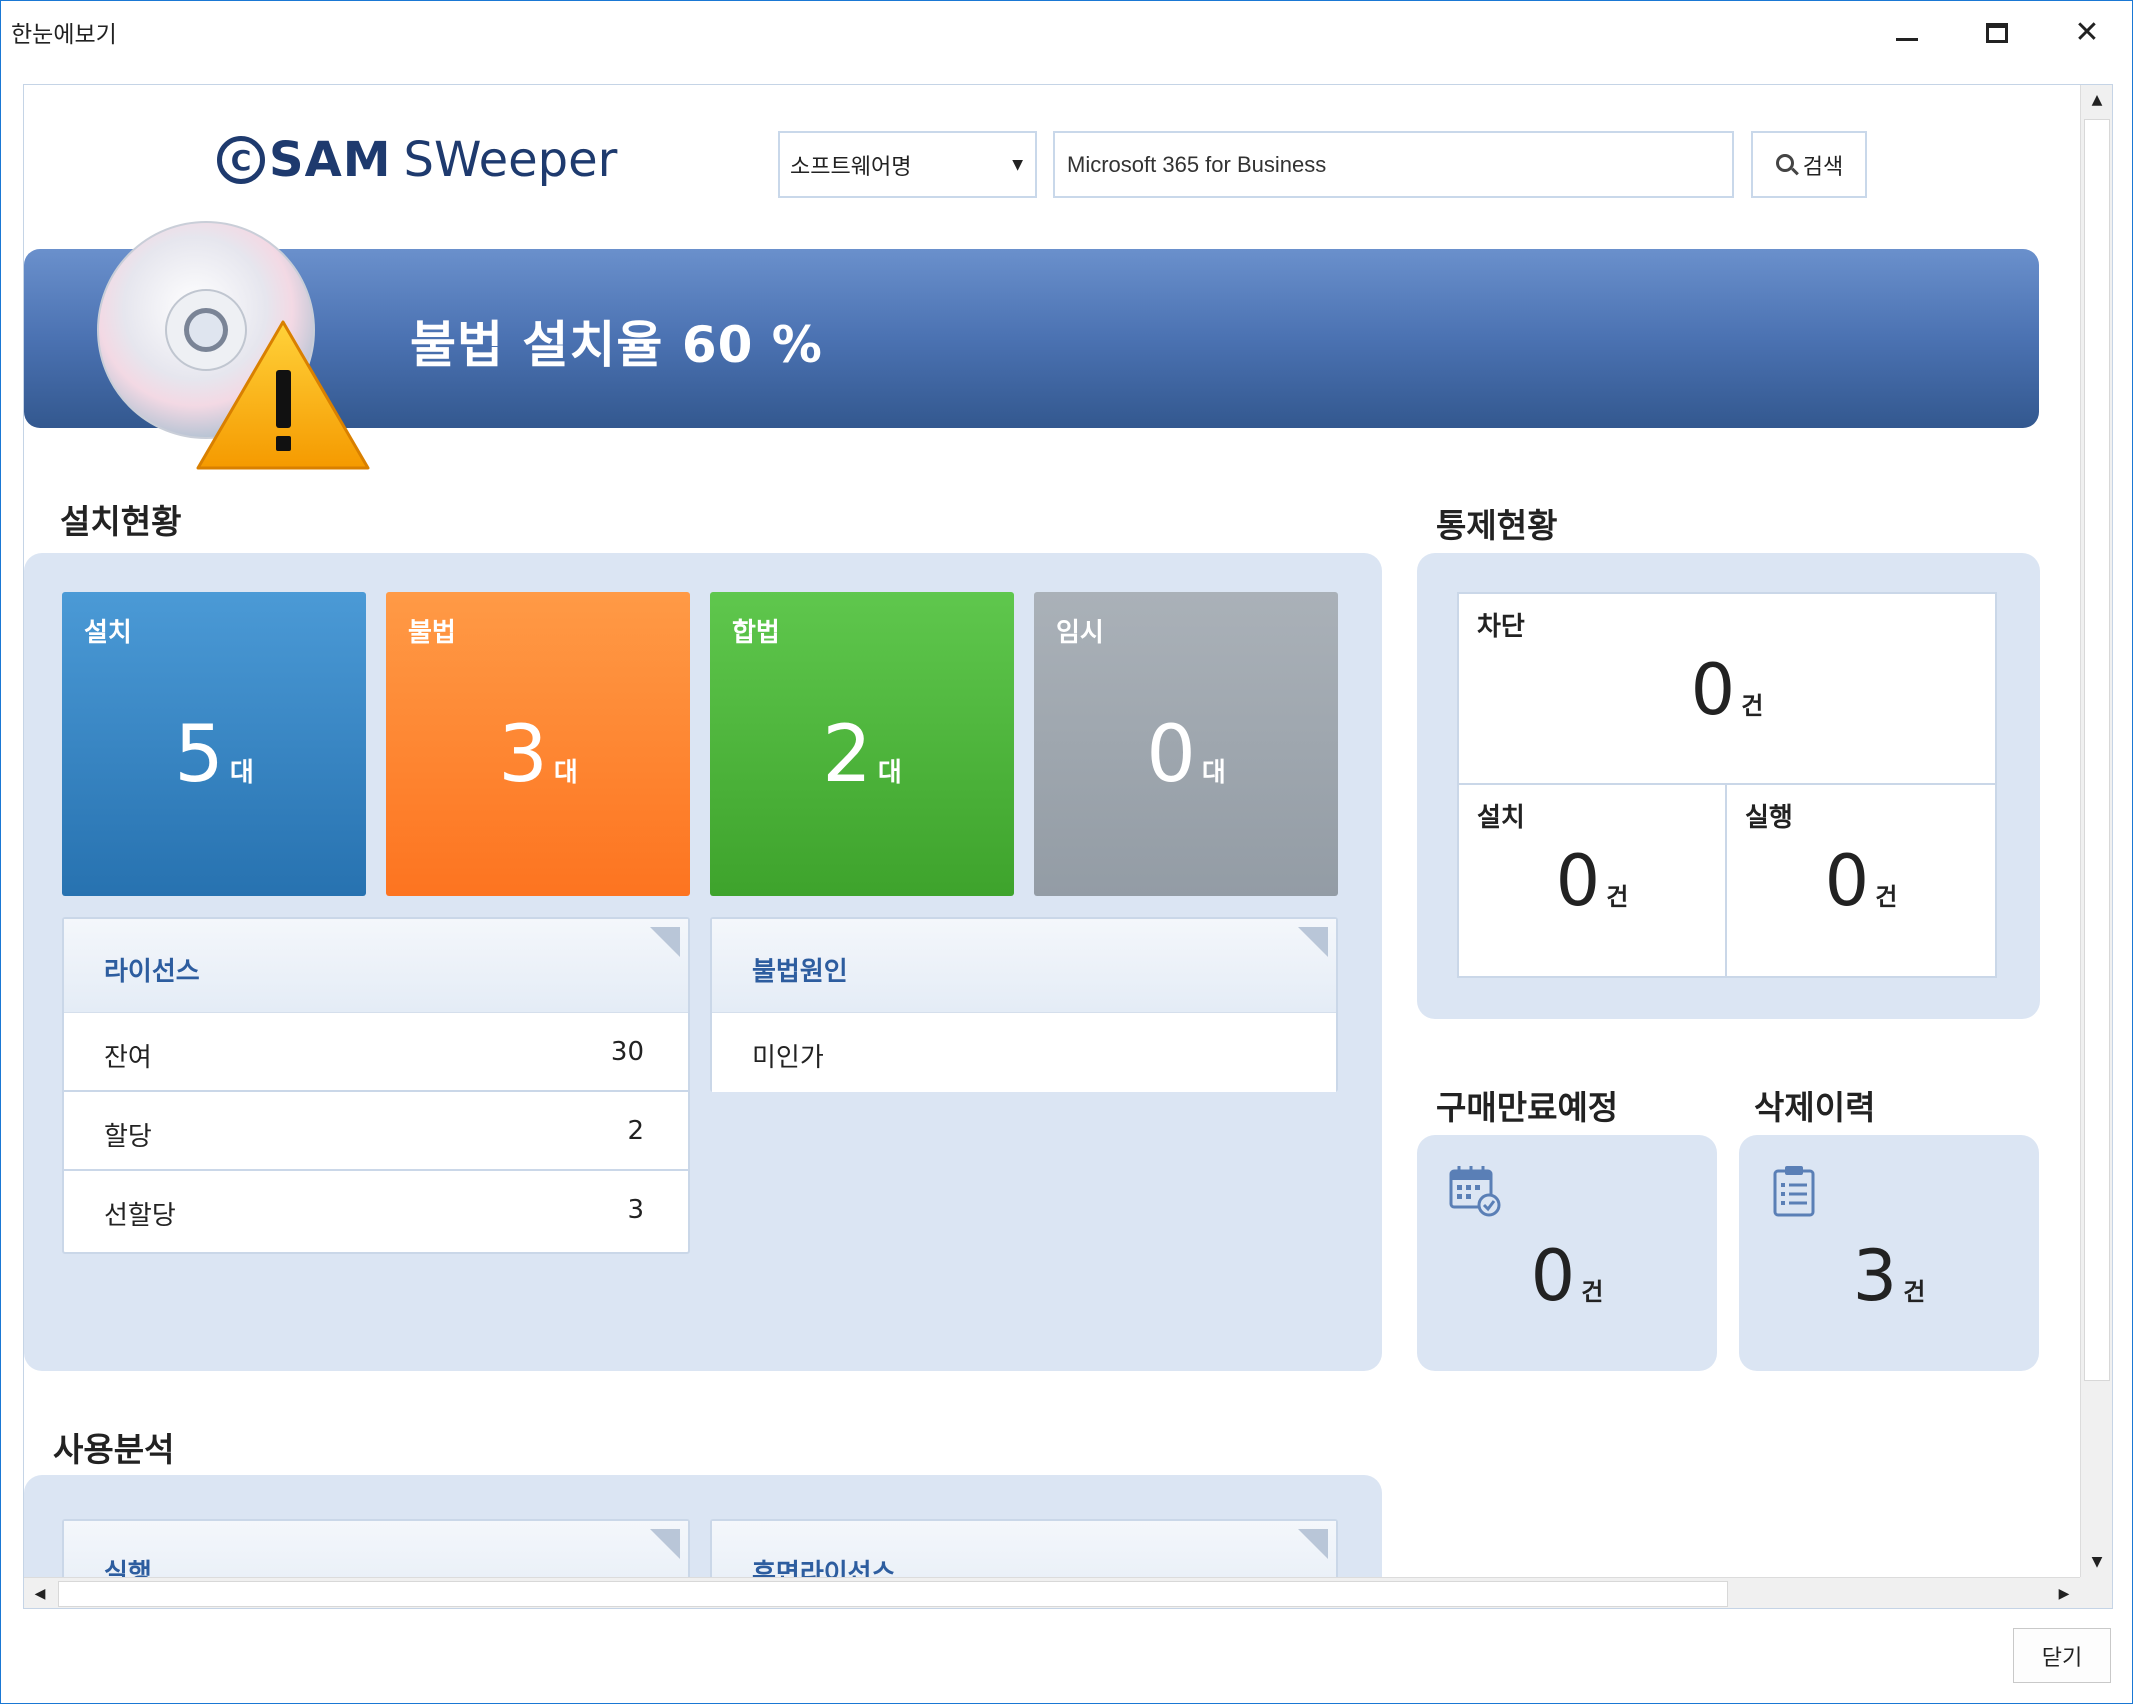 Image resolution: width=2133 pixels, height=1704 pixels. I want to click on search-button: 검색, so click(1809, 164).